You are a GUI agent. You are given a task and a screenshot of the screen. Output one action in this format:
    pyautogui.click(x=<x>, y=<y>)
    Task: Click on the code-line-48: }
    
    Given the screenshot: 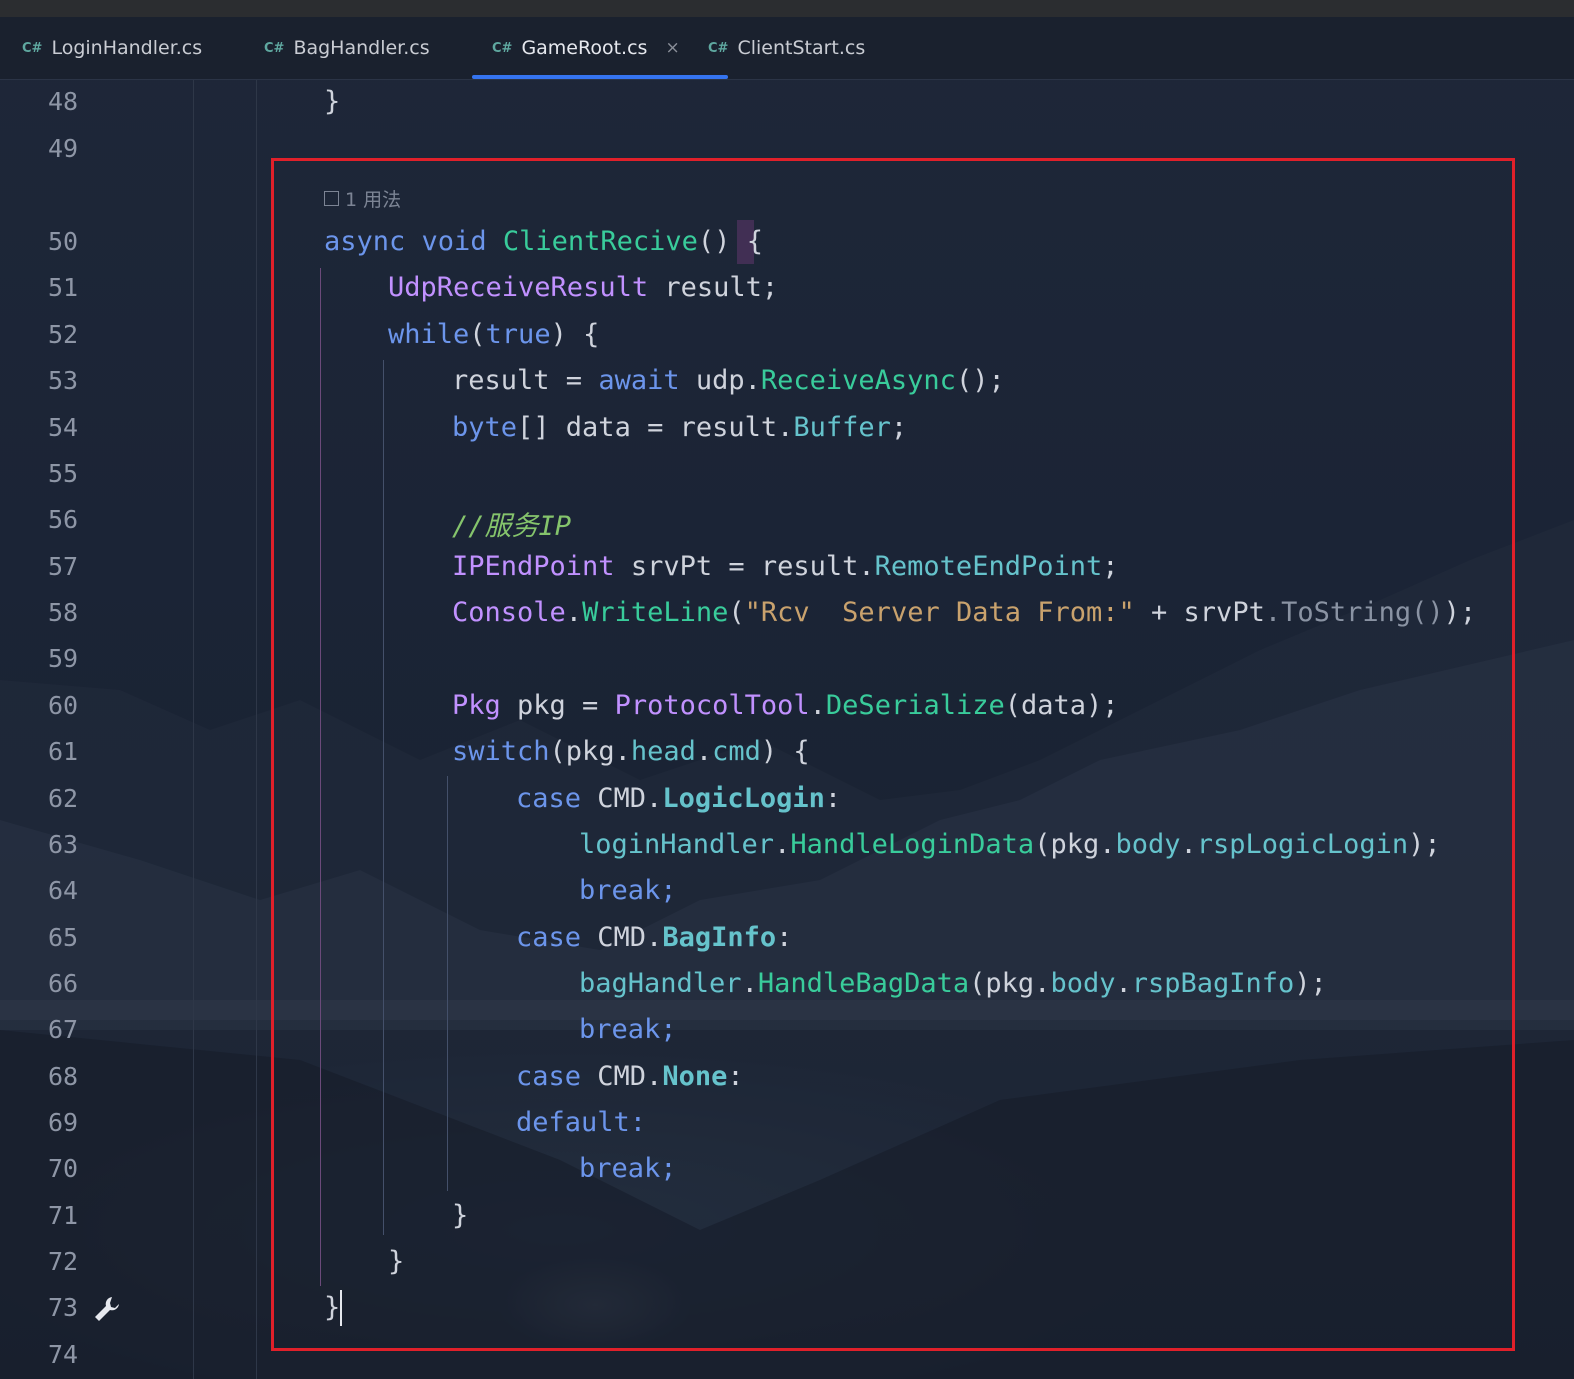 What is the action you would take?
    pyautogui.click(x=332, y=101)
    